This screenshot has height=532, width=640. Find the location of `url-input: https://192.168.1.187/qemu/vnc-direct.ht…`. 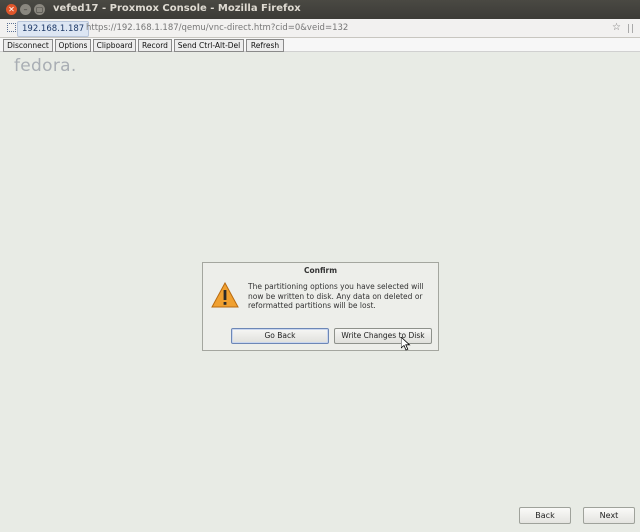

url-input: https://192.168.1.187/qemu/vnc-direct.ht… is located at coordinates (217, 28).